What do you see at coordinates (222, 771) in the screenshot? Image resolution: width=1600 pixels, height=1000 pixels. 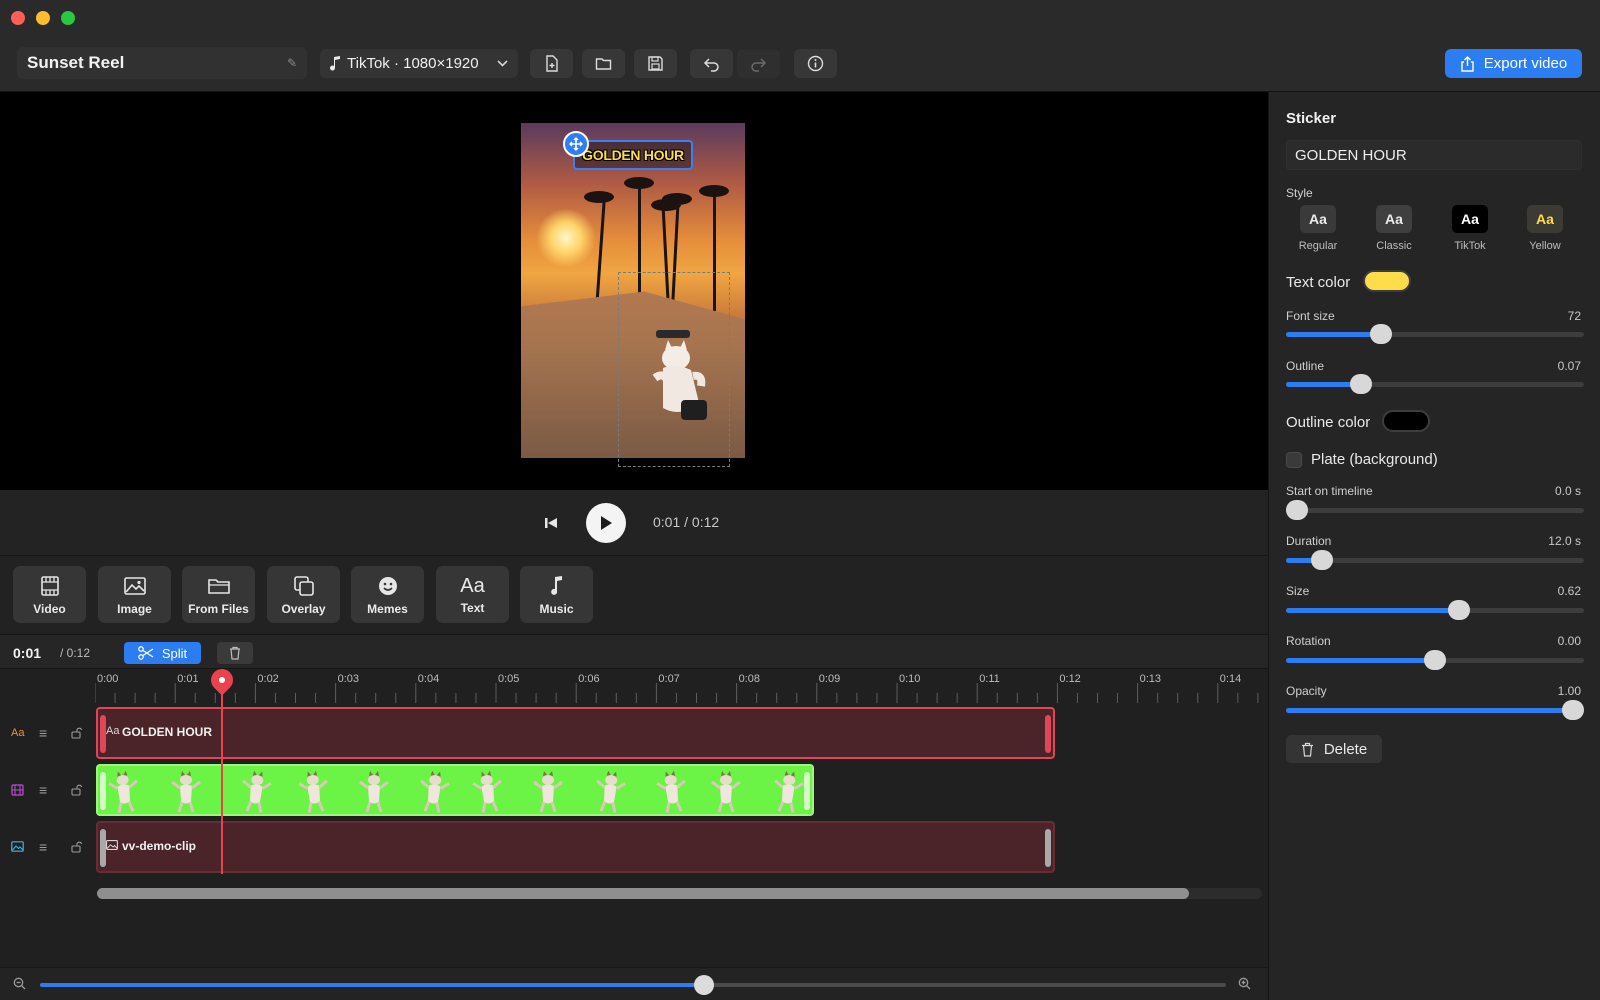 I see `playhead` at bounding box center [222, 771].